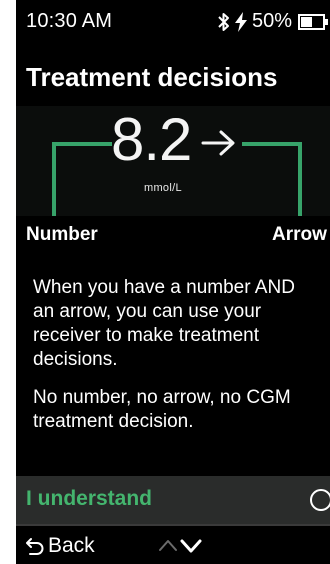 The width and height of the screenshot is (330, 564). What do you see at coordinates (173, 22) in the screenshot?
I see `status-bar: 10:30 AM 50%` at bounding box center [173, 22].